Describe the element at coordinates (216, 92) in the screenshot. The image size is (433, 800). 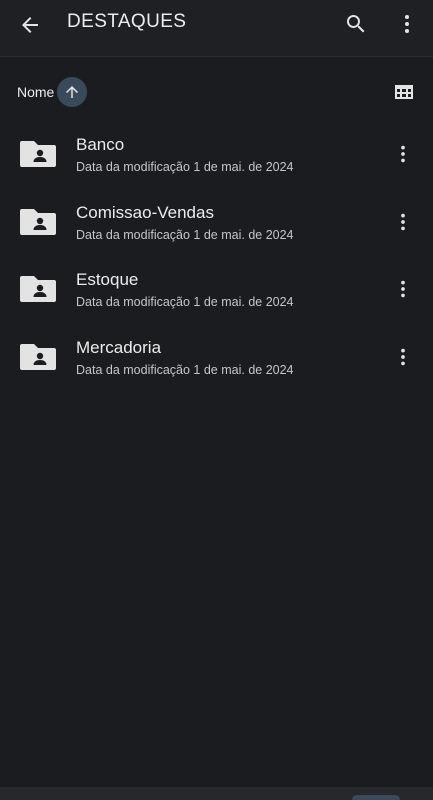
I see `sort-bar: Nome` at that location.